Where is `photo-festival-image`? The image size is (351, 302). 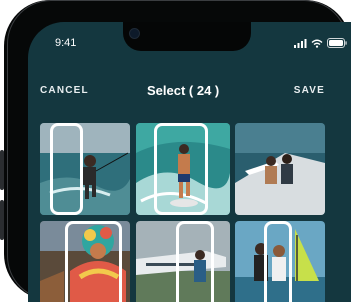 photo-festival-image is located at coordinates (85, 261).